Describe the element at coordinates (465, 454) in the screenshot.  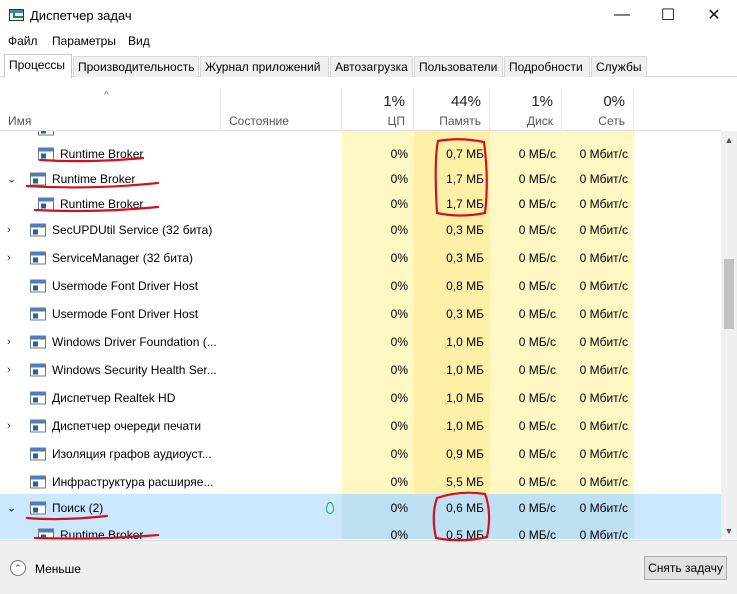
I see `memory-cell: 0,9 МБ` at that location.